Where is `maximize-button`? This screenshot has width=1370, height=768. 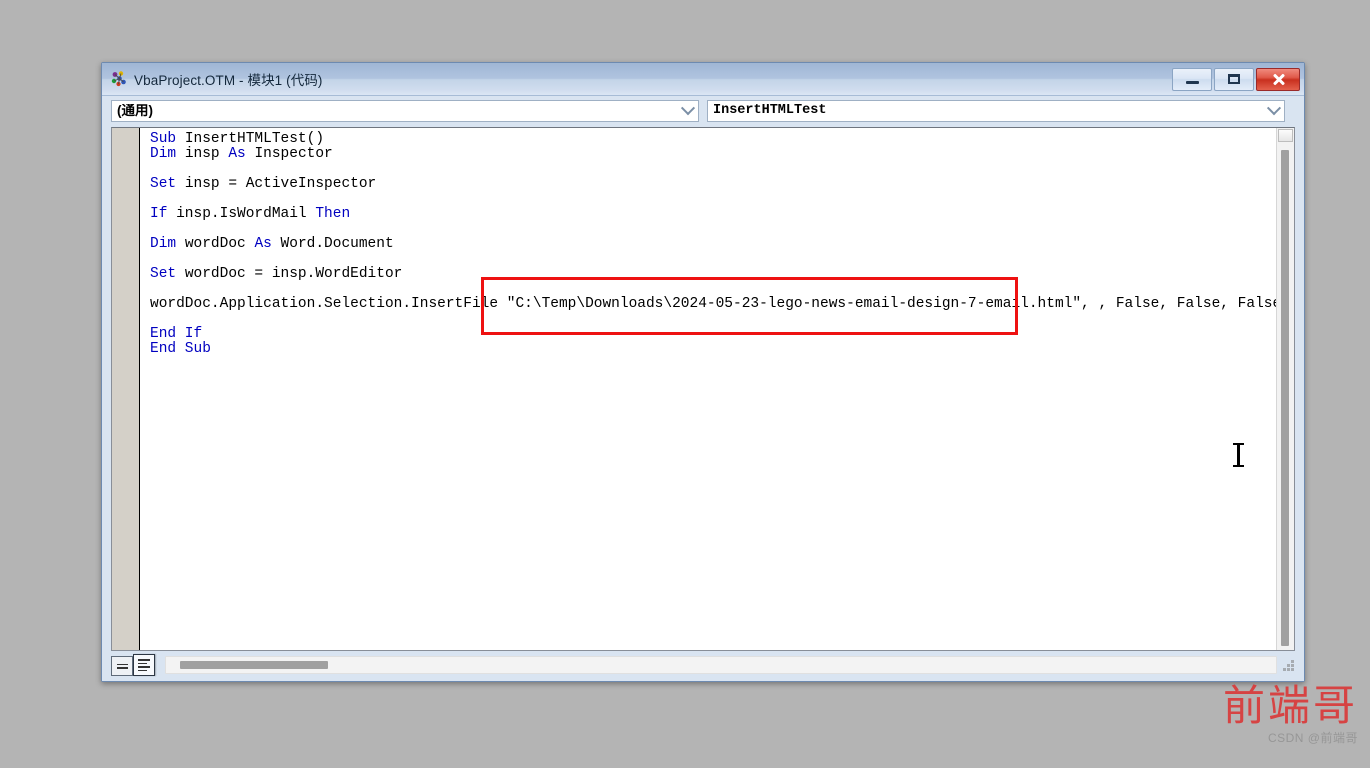 maximize-button is located at coordinates (1234, 79).